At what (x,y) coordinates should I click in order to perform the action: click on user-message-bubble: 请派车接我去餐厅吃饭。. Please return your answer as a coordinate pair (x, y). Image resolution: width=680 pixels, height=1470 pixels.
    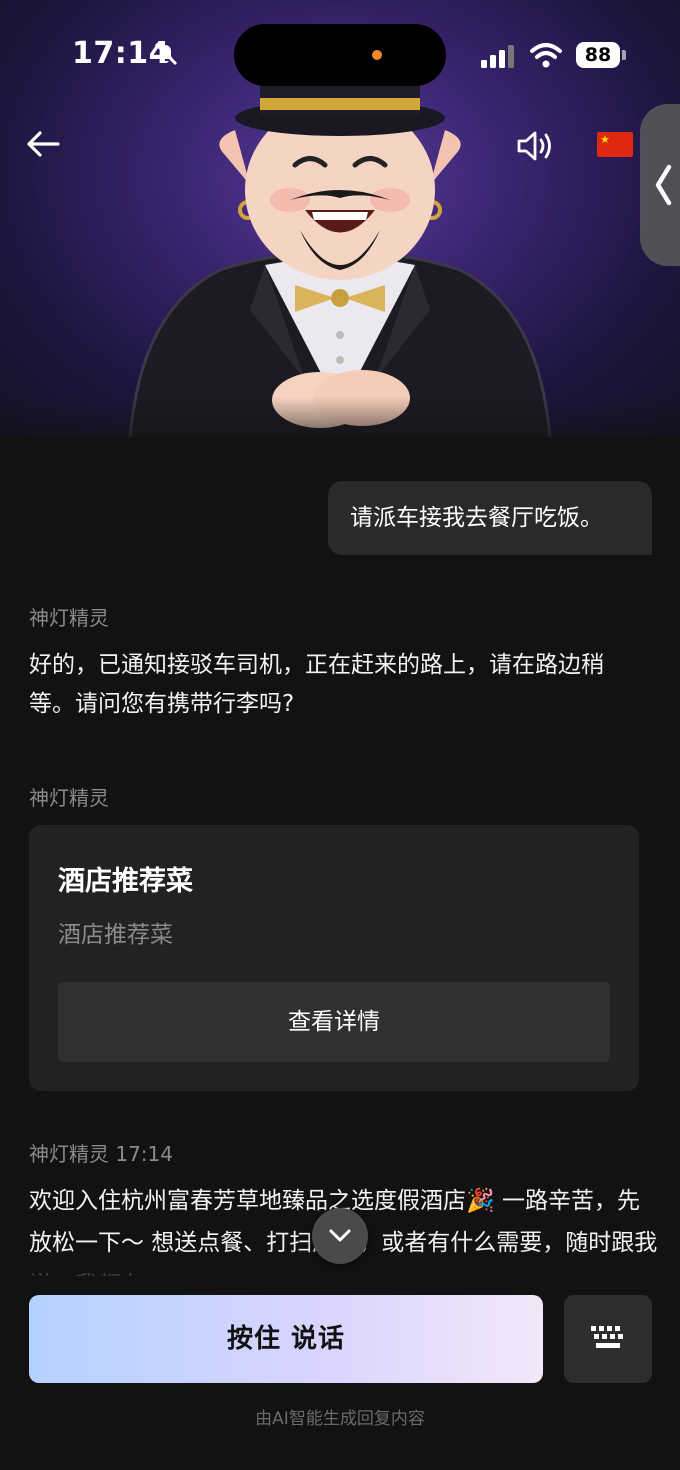
    Looking at the image, I should click on (490, 518).